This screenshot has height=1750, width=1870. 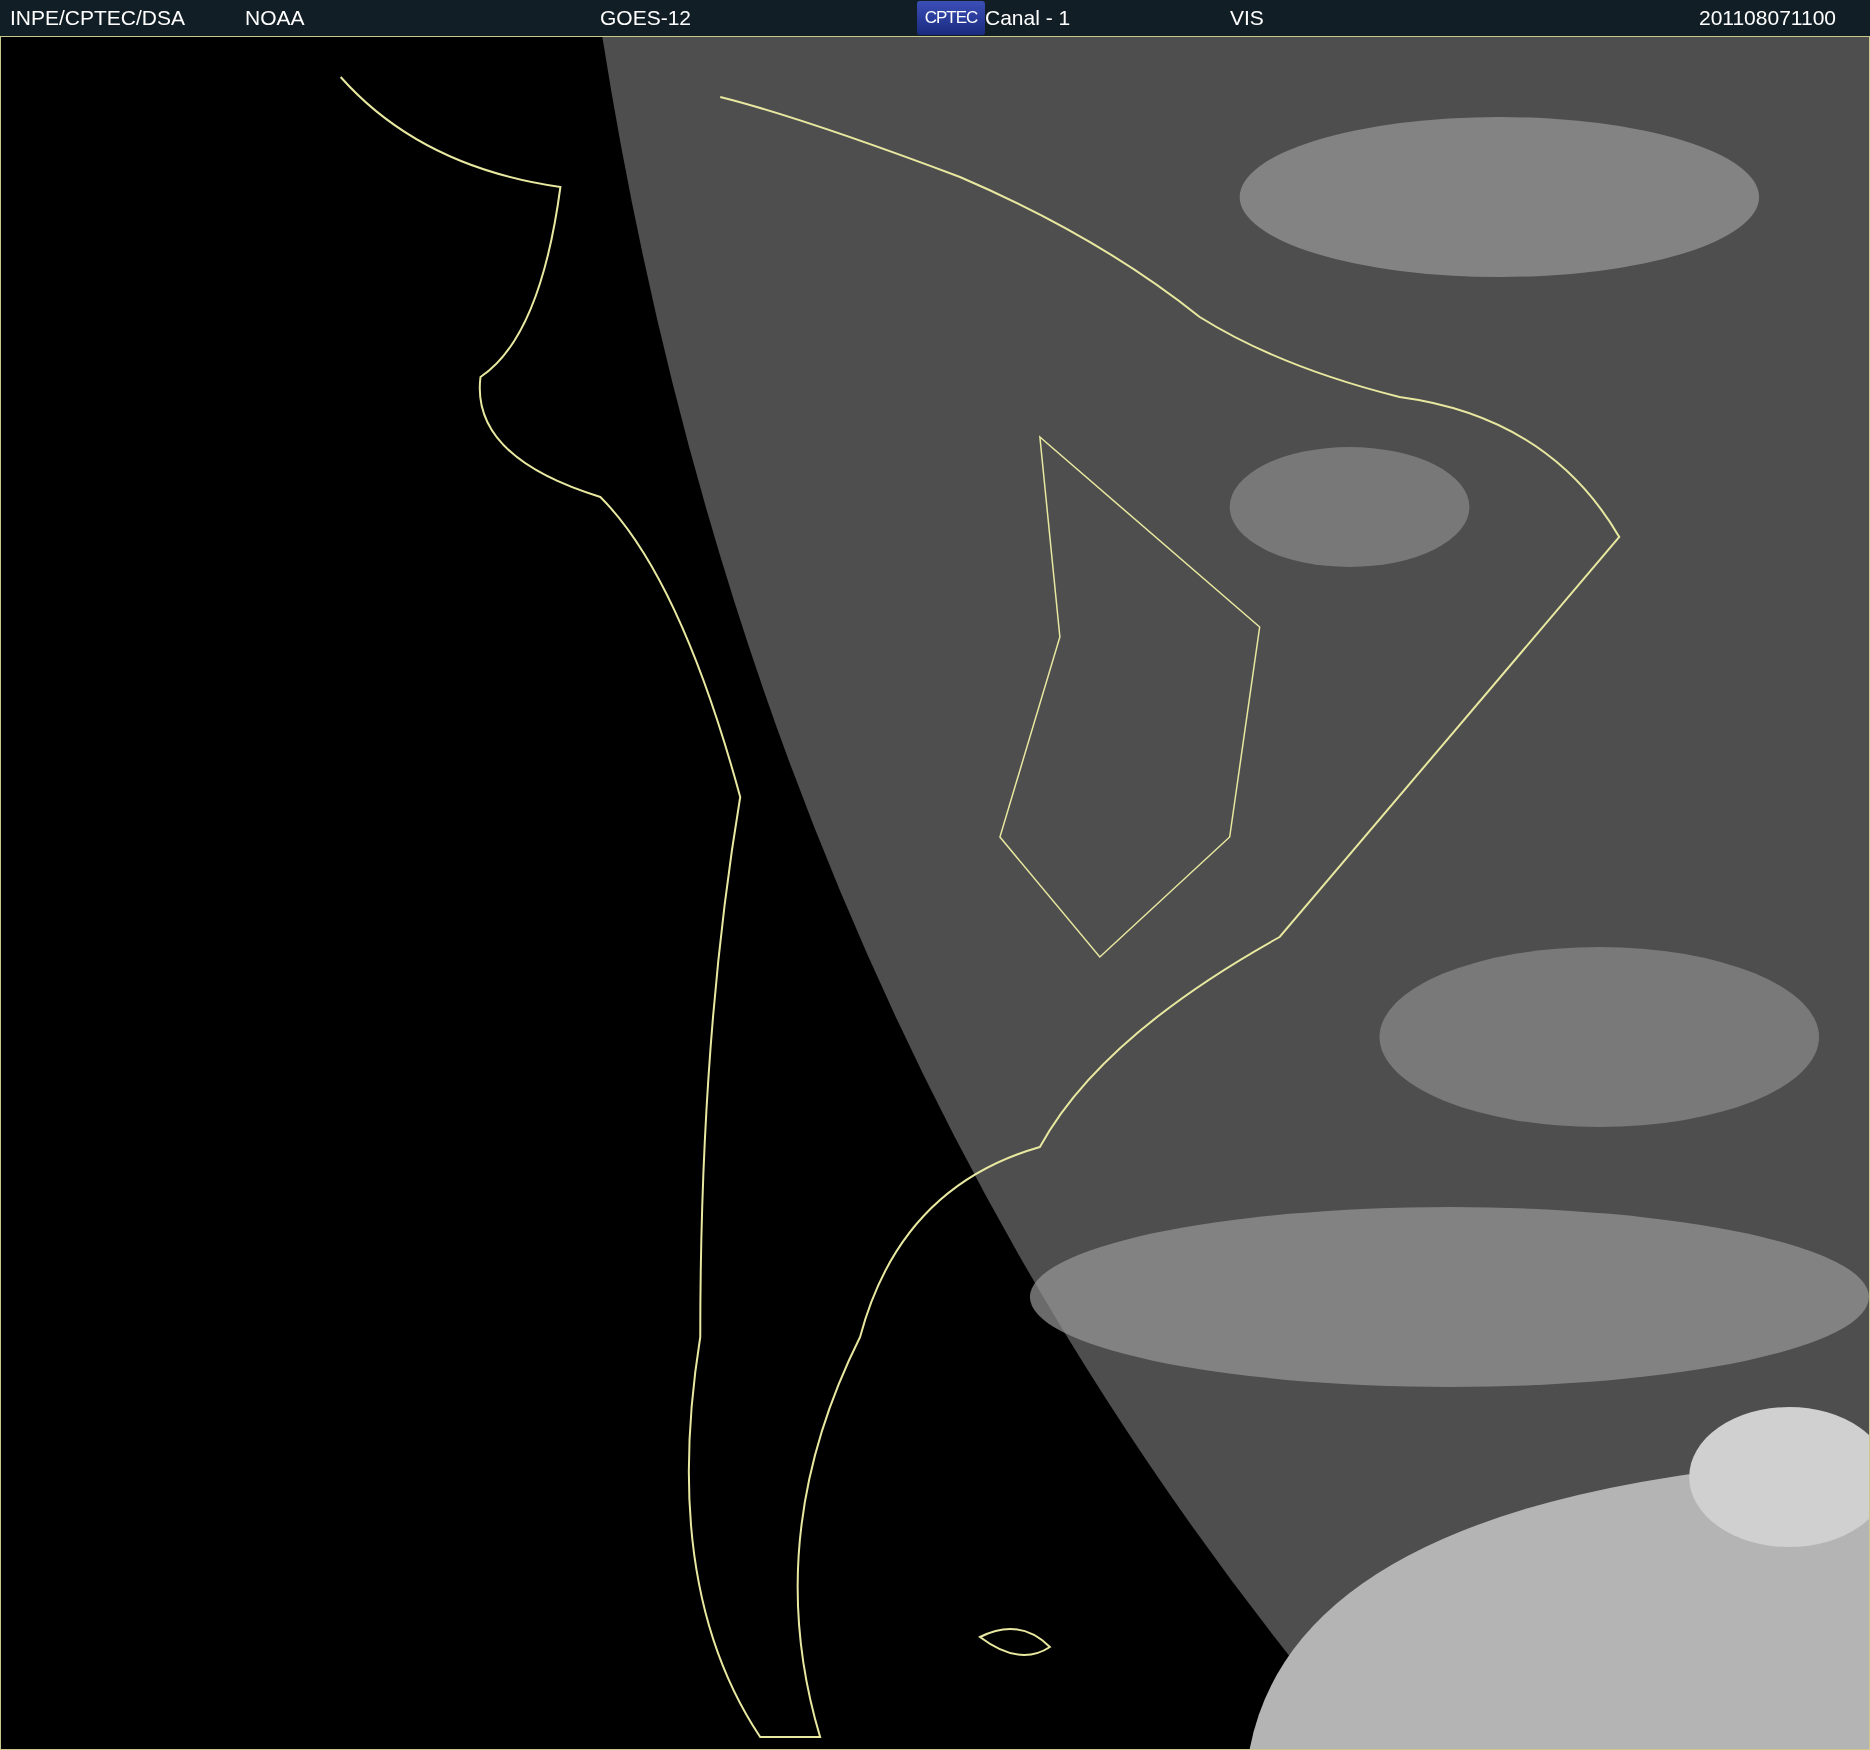 I want to click on header-label: GOES-12, so click(x=646, y=18).